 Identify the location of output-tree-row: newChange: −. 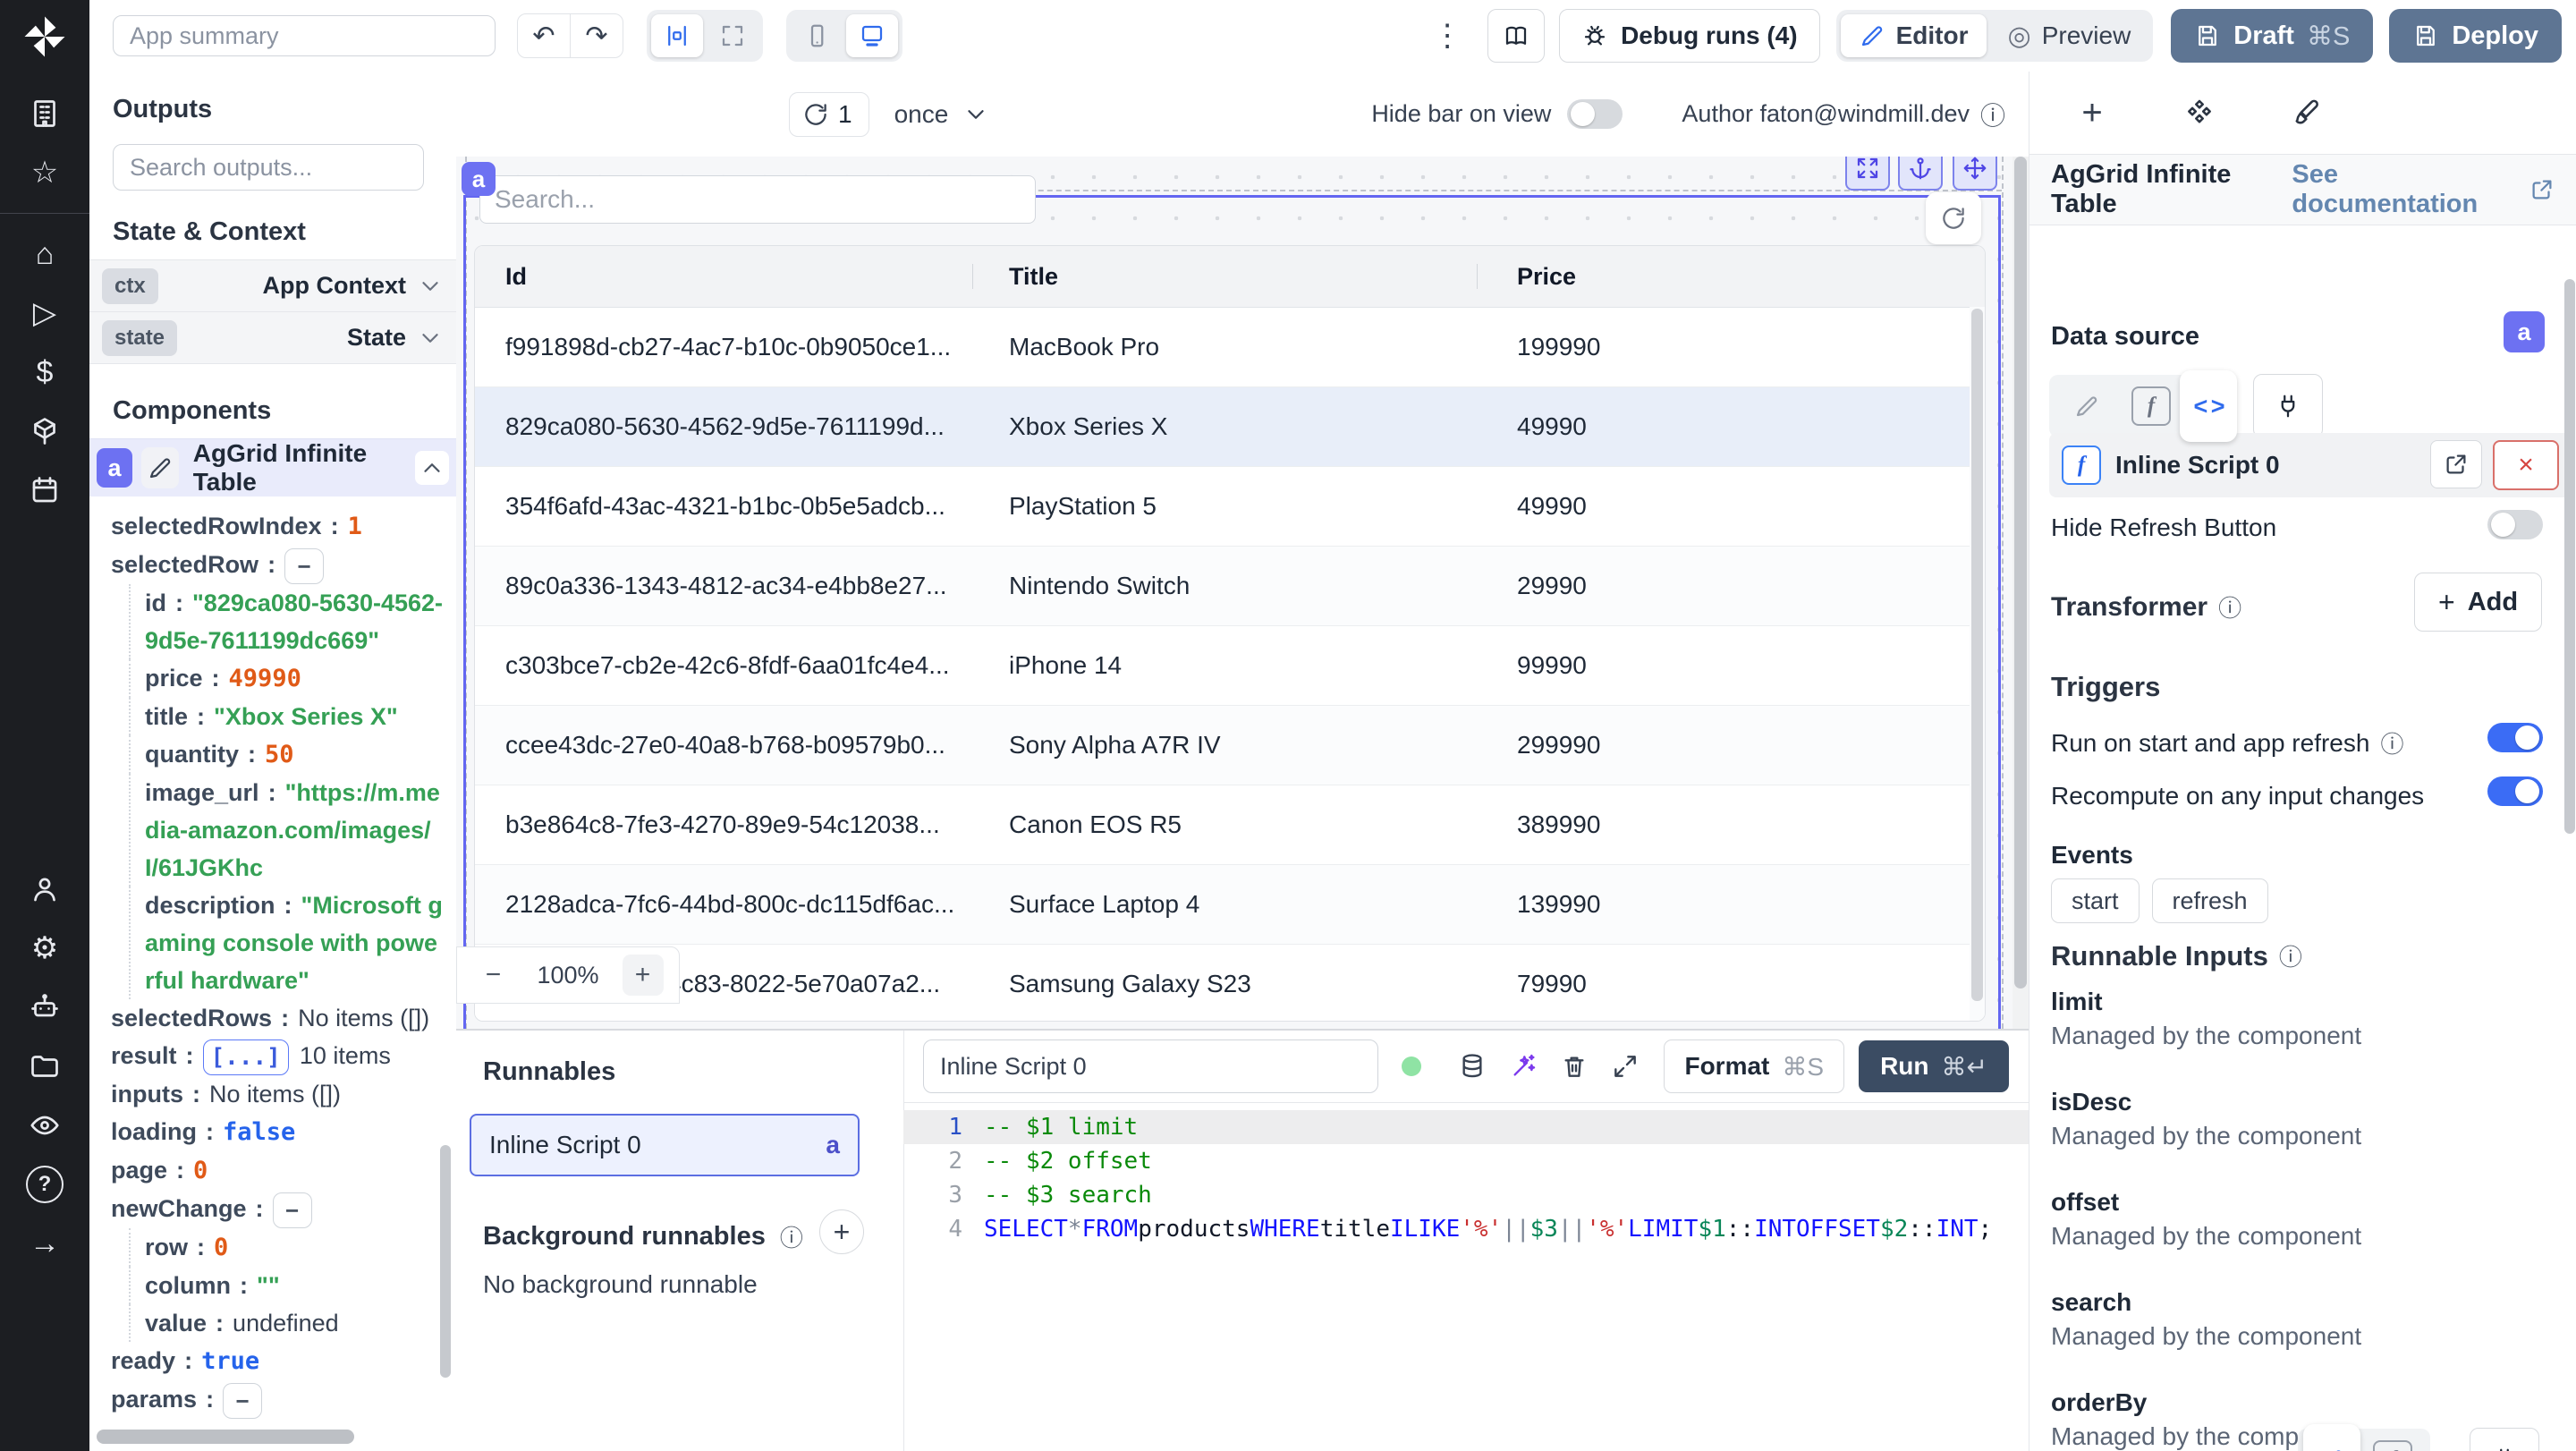
(283, 1209).